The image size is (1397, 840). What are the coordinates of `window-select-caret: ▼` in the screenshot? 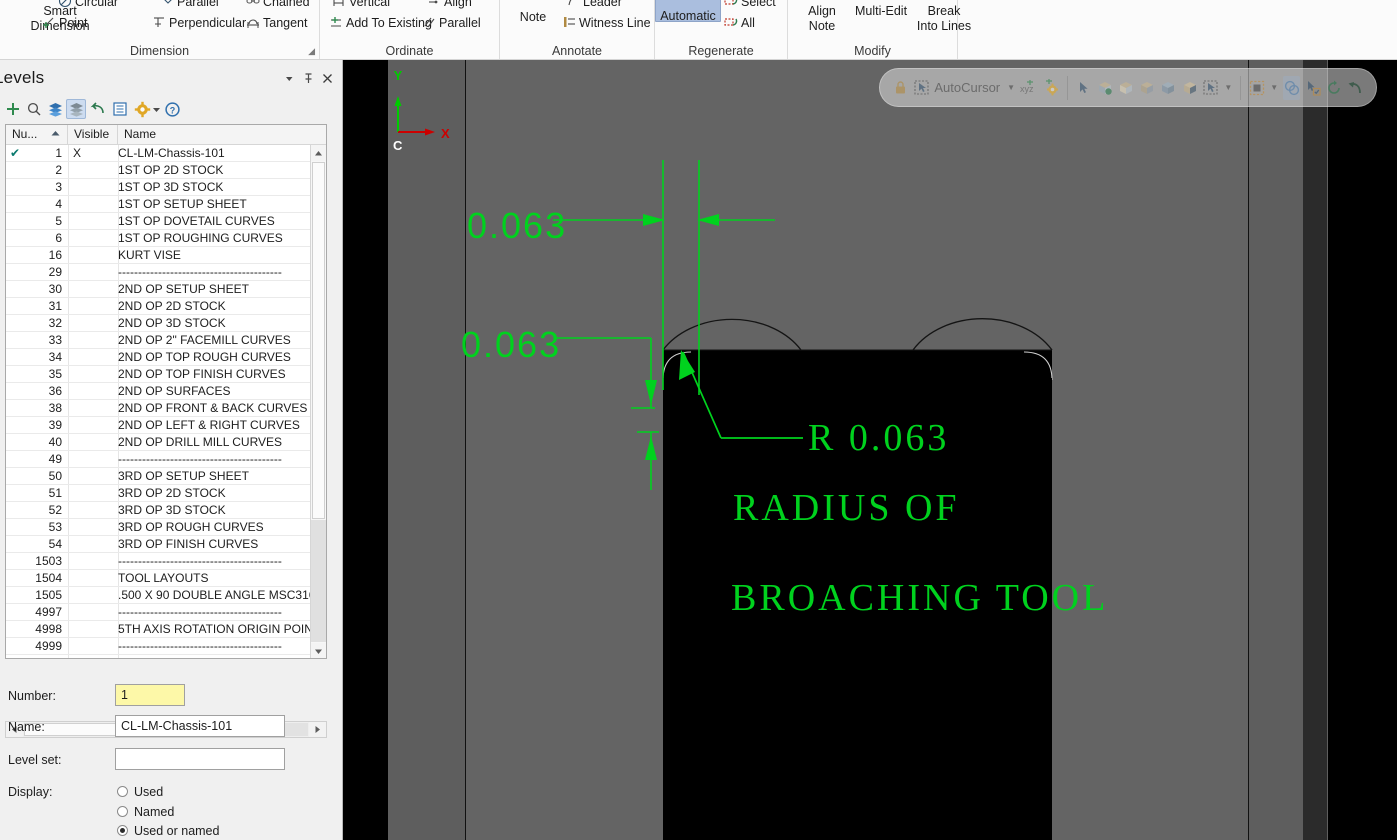 It's located at (1274, 87).